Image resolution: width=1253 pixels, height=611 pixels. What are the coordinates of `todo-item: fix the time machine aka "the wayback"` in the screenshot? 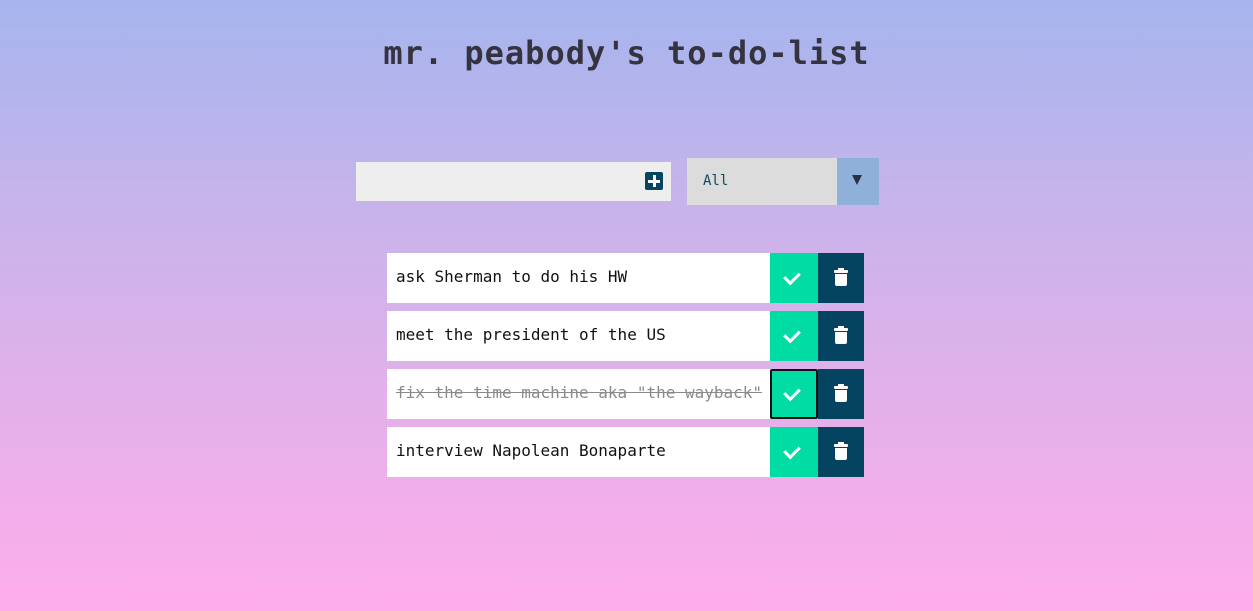 It's located at (625, 394).